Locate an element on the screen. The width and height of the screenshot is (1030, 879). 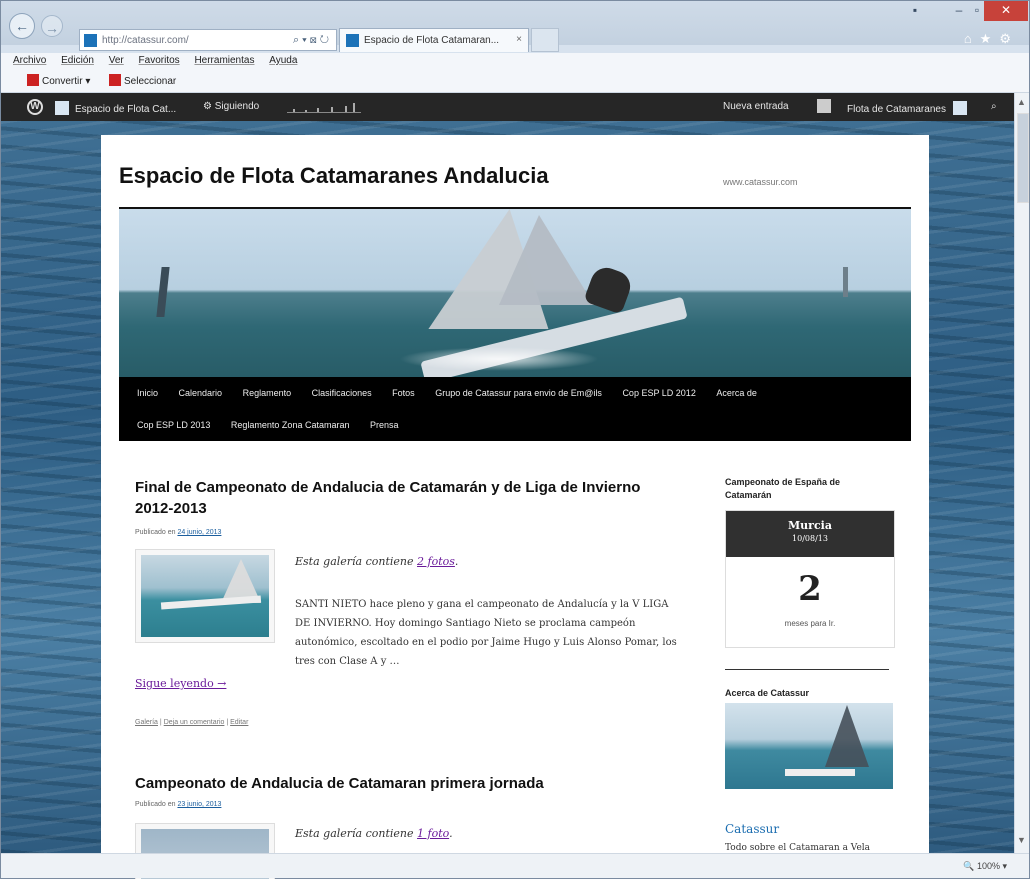
close-window-button: ✕ is located at coordinates (1006, 11).